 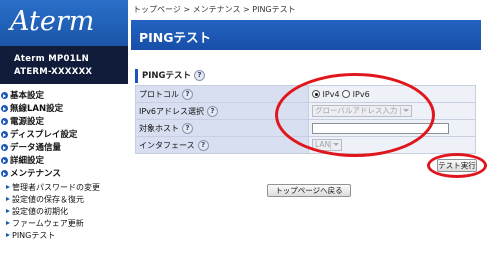 I want to click on sidebar-subitem-save-restore: 設定値の保存＆復元, so click(x=45, y=199).